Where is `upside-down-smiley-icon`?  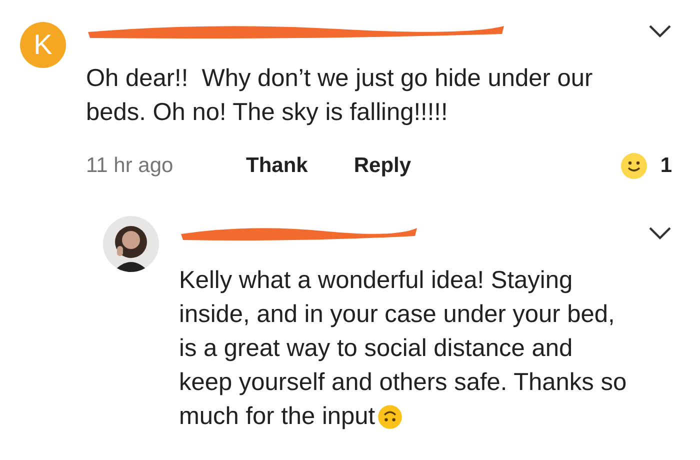
upside-down-smiley-icon is located at coordinates (390, 417).